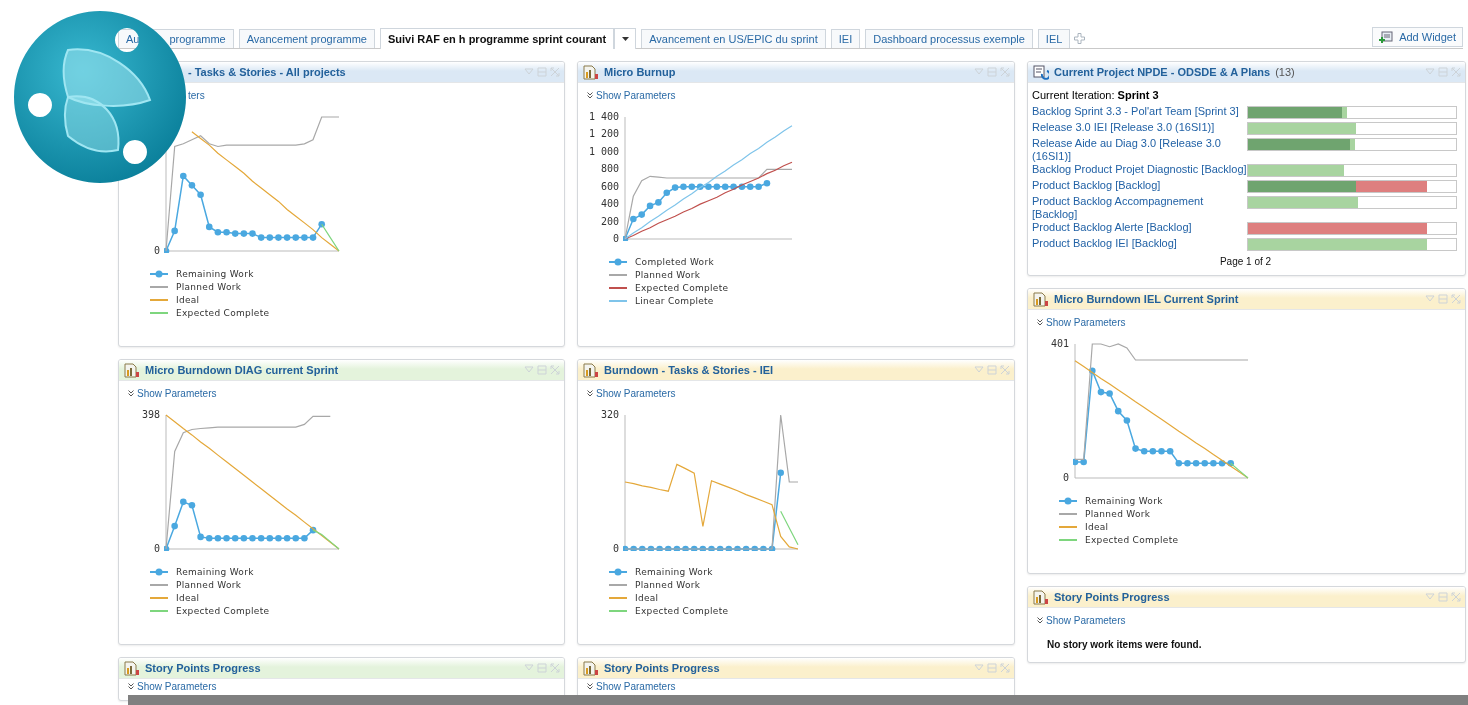 The height and width of the screenshot is (705, 1468). I want to click on item-count: (13), so click(1285, 72).